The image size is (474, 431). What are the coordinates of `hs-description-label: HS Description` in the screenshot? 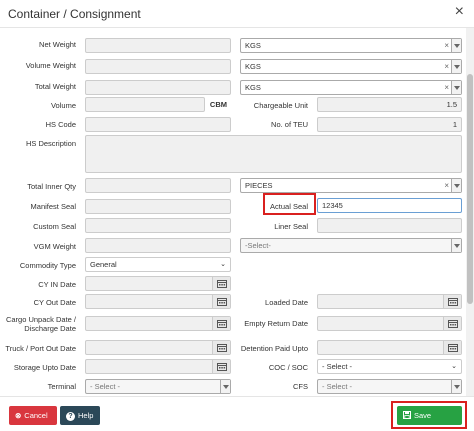 It's located at (50, 143).